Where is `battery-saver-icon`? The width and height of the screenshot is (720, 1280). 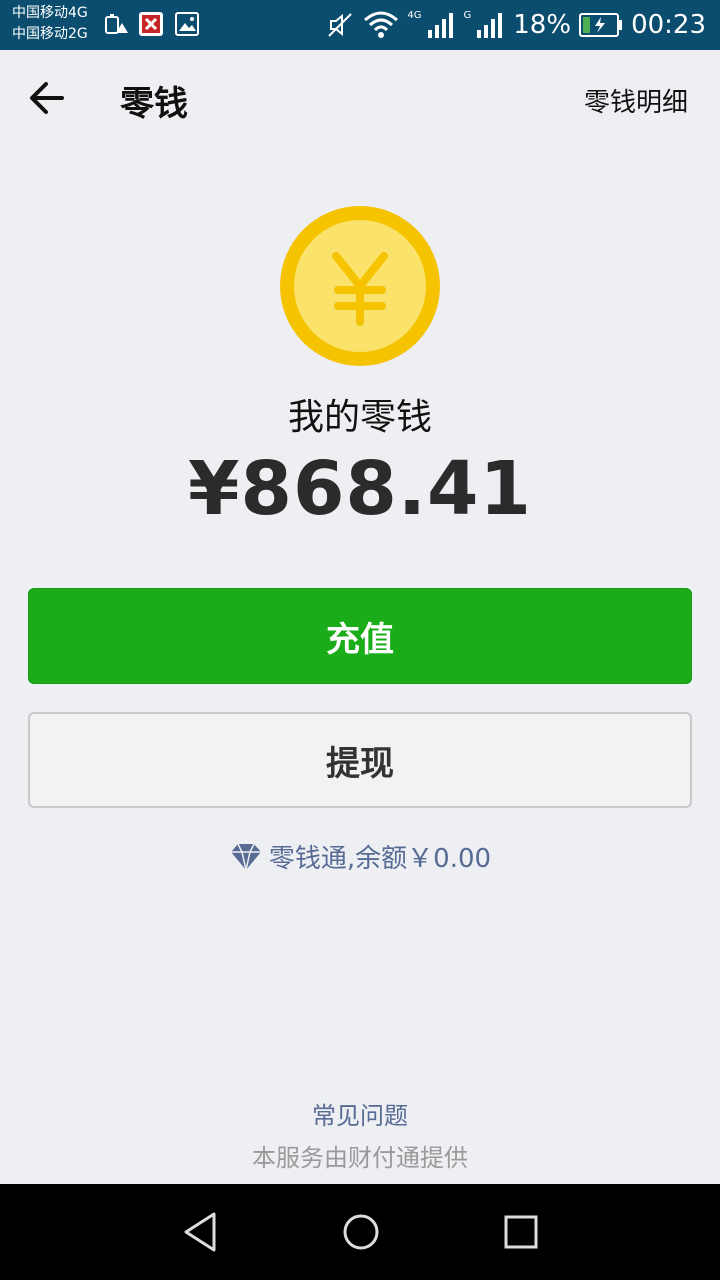 battery-saver-icon is located at coordinates (116, 24).